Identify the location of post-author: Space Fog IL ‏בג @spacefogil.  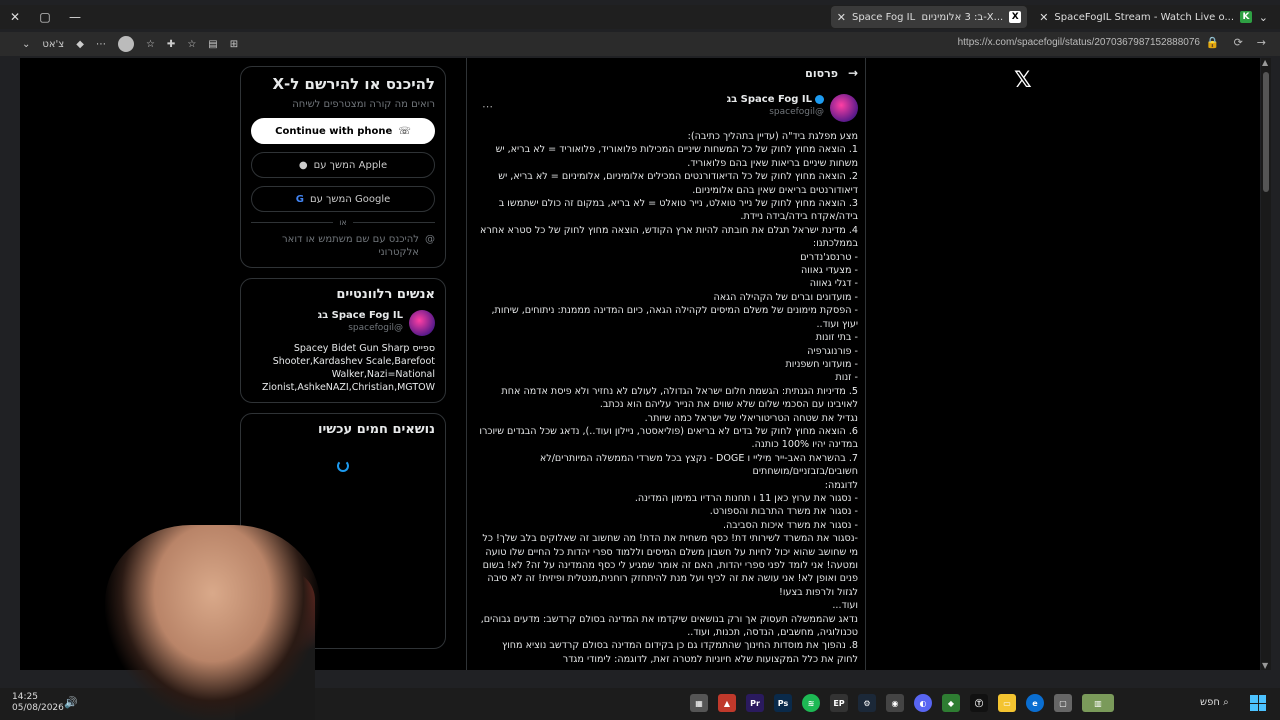
(668, 108).